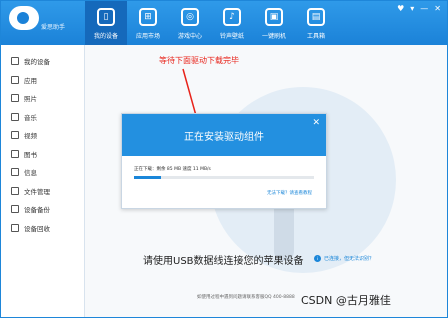  I want to click on nav-label: 我的设备, so click(105, 36).